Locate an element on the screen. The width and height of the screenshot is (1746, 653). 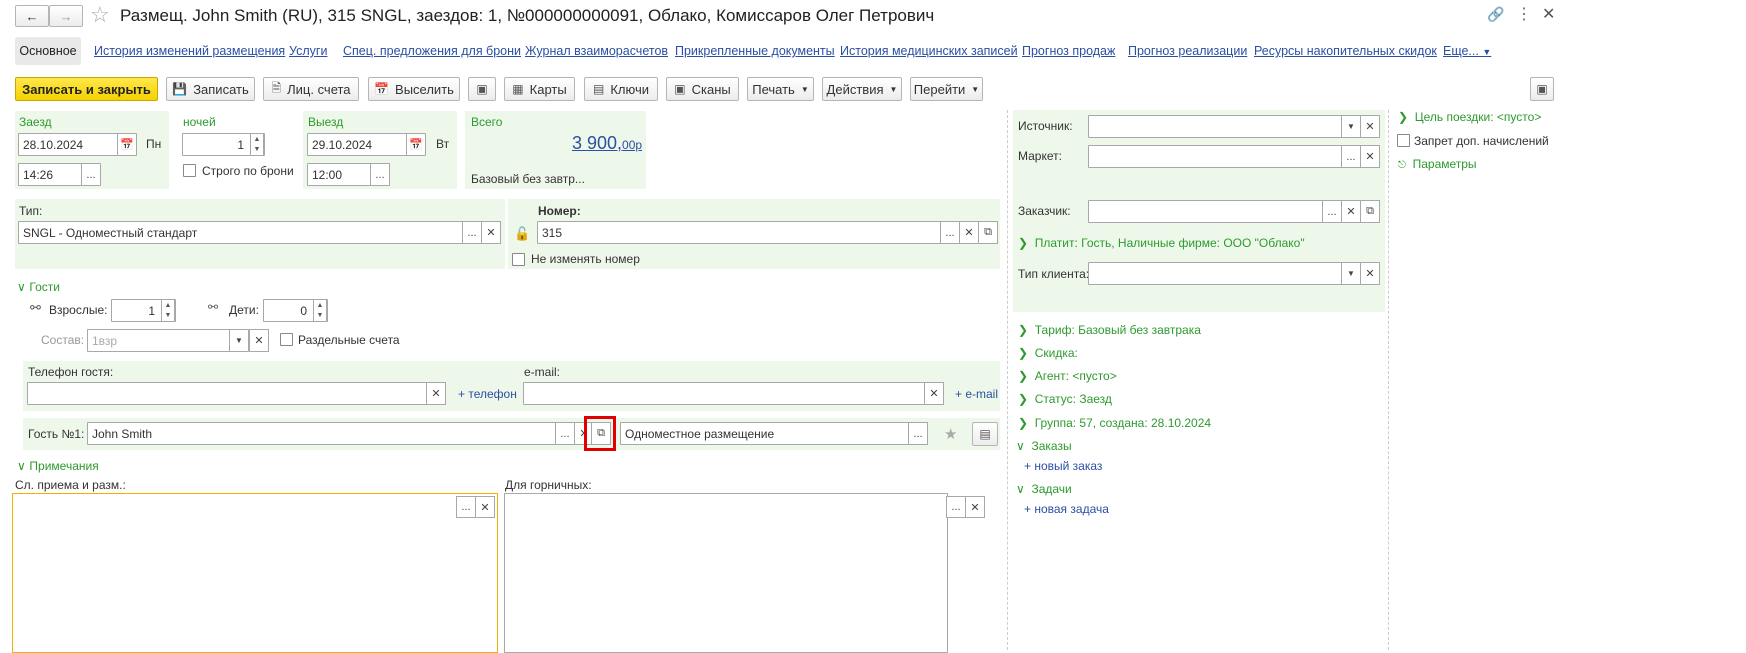
market-input is located at coordinates (1215, 156).